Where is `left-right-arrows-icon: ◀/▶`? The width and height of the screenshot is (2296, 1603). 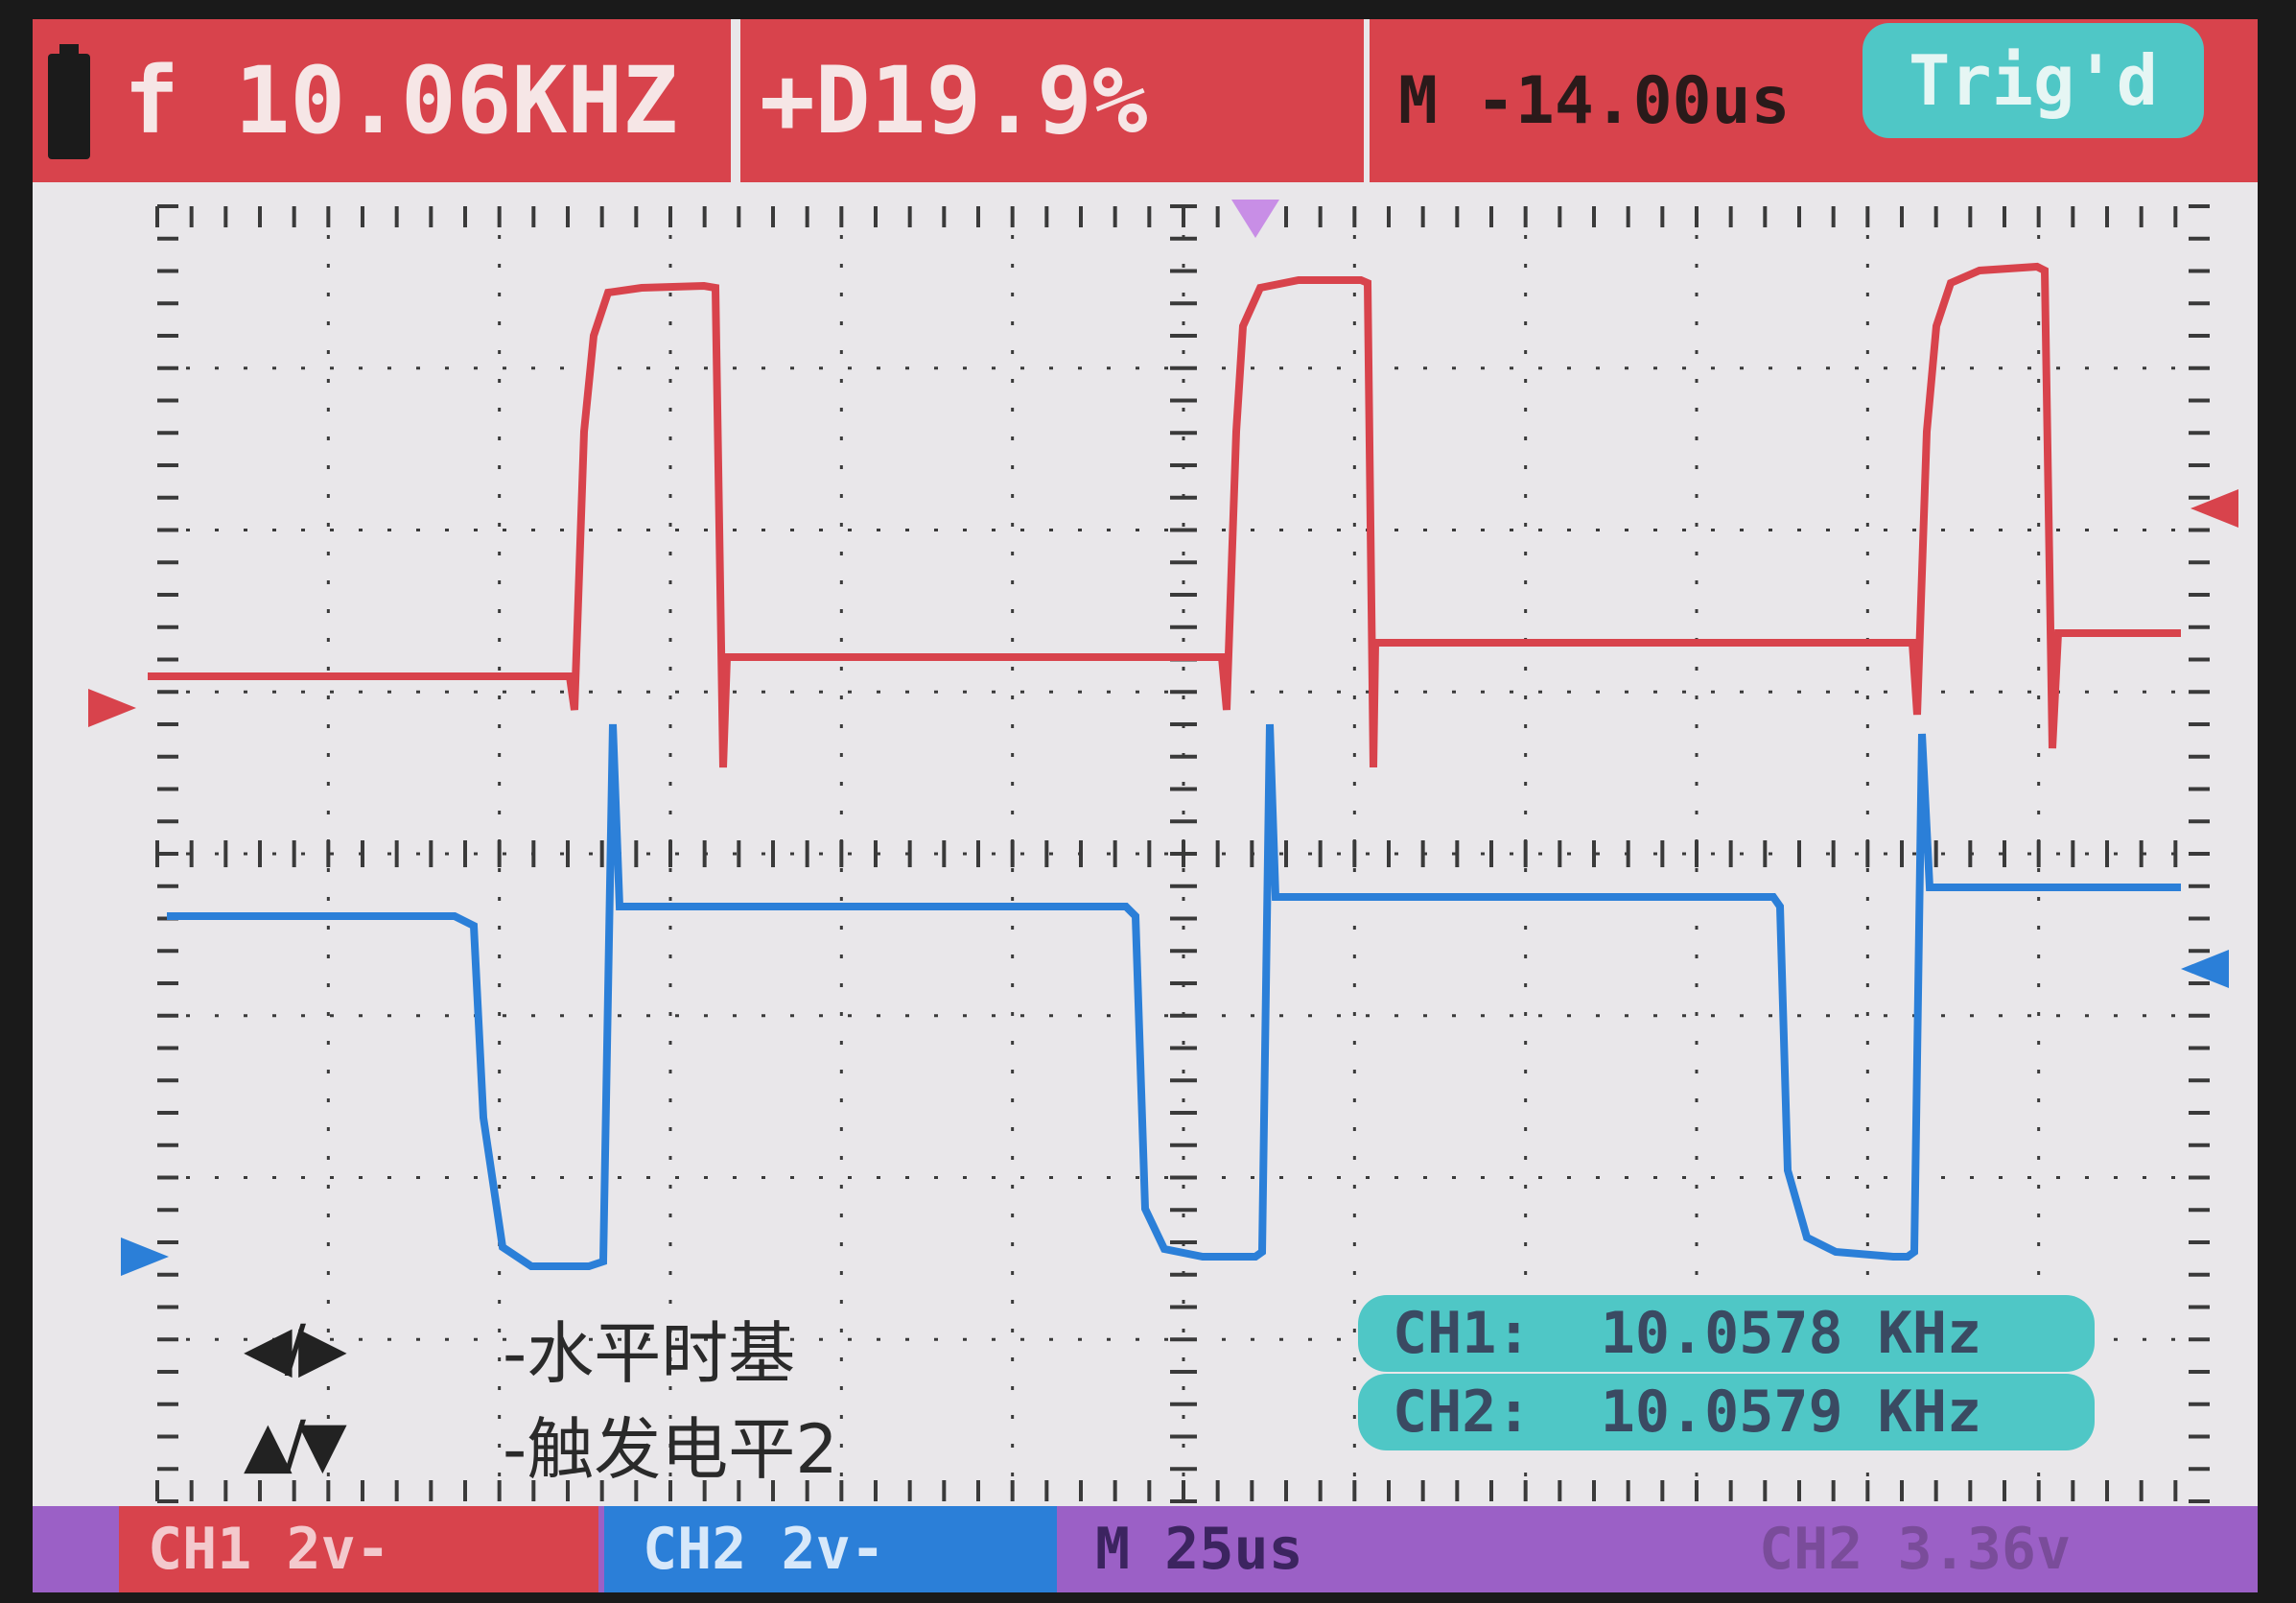 left-right-arrows-icon: ◀/▶ is located at coordinates (295, 1347).